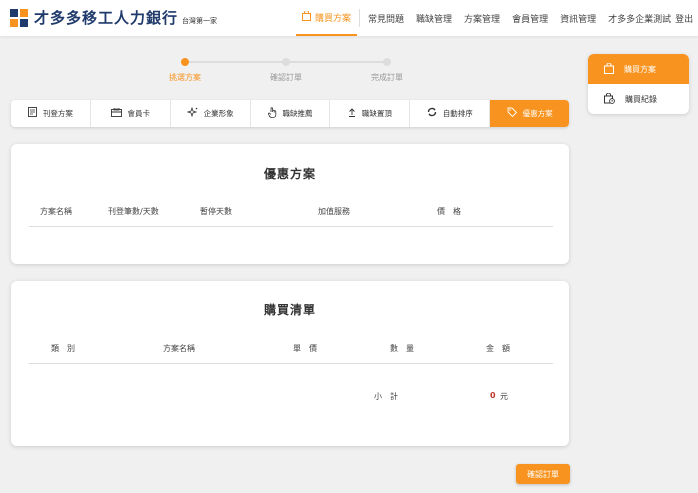 Image resolution: width=698 pixels, height=493 pixels. What do you see at coordinates (106, 18) in the screenshot?
I see `brand-name: 才多多移工人力銀行` at bounding box center [106, 18].